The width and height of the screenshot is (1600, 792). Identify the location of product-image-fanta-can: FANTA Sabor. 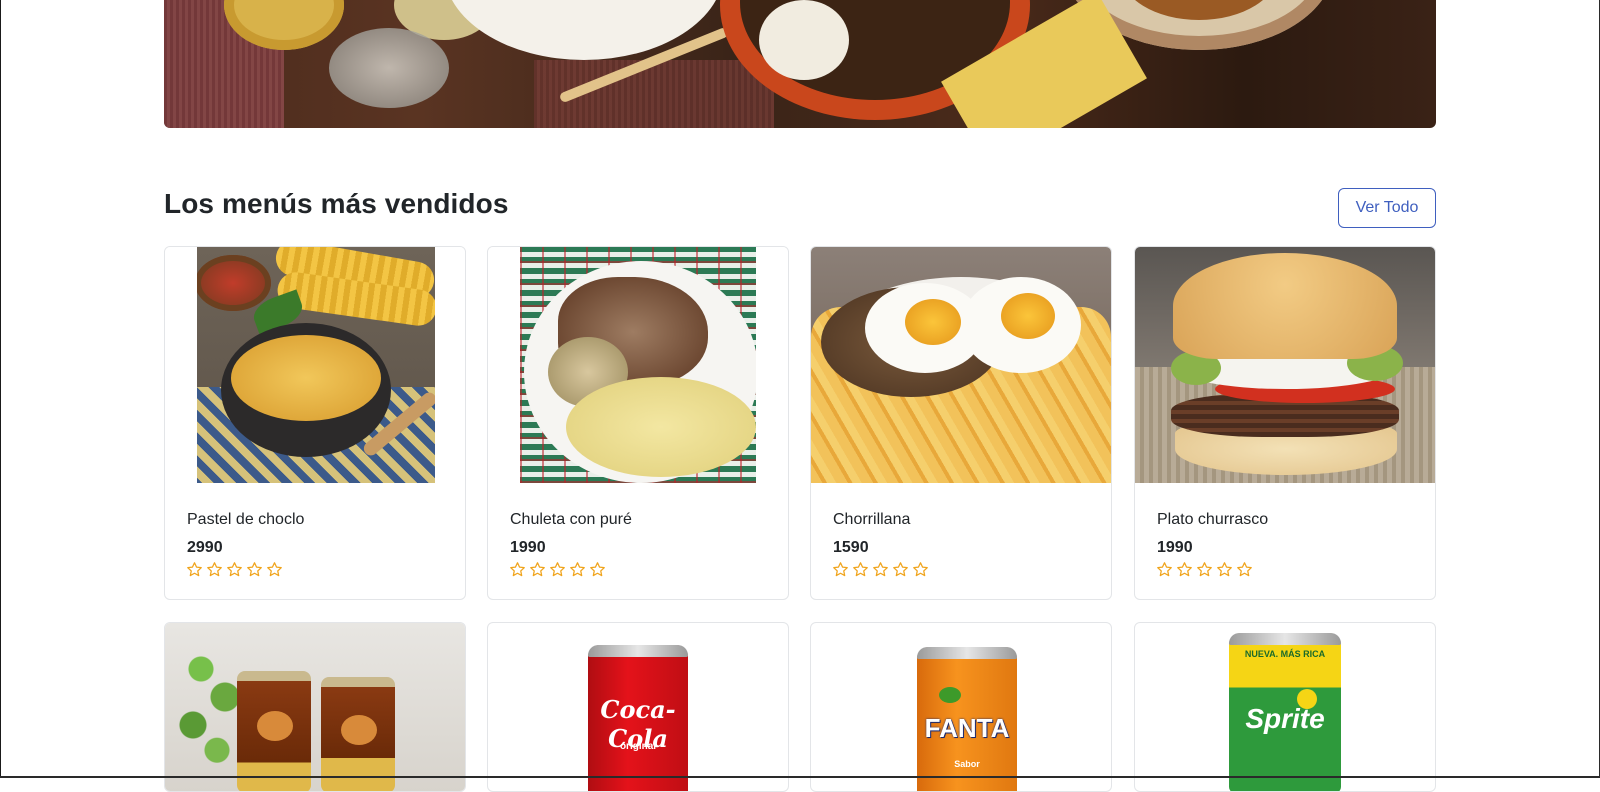
(961, 707).